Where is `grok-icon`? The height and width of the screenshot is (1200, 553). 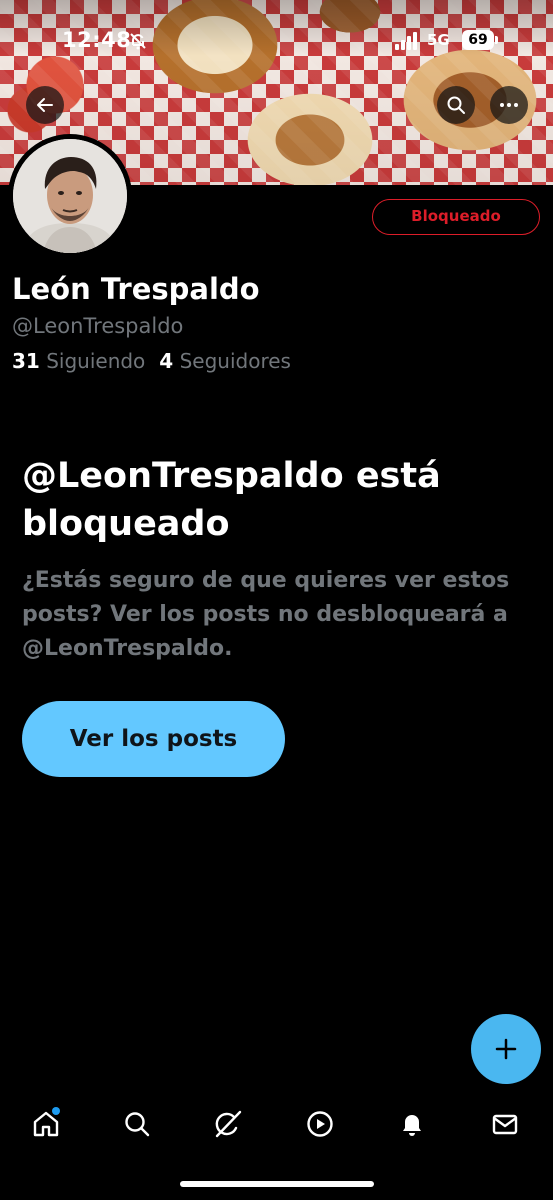 grok-icon is located at coordinates (228, 1124).